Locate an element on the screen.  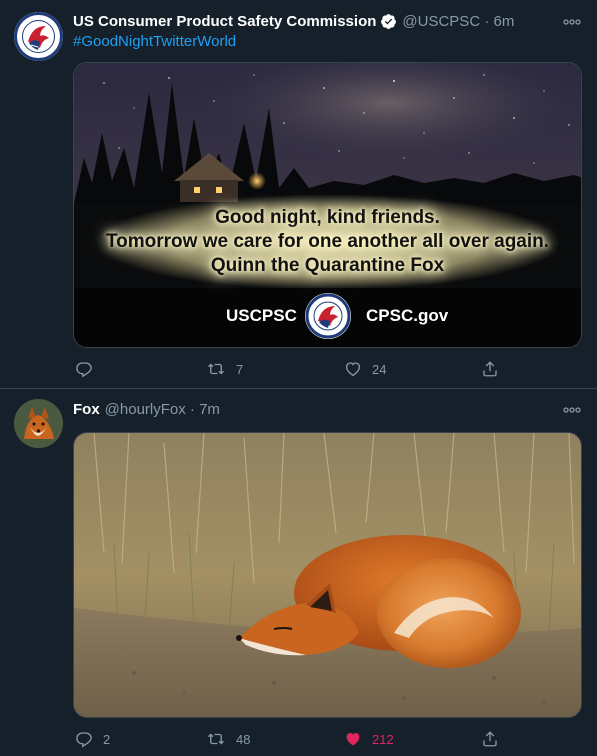
verified-badge-icon is located at coordinates (388, 21).